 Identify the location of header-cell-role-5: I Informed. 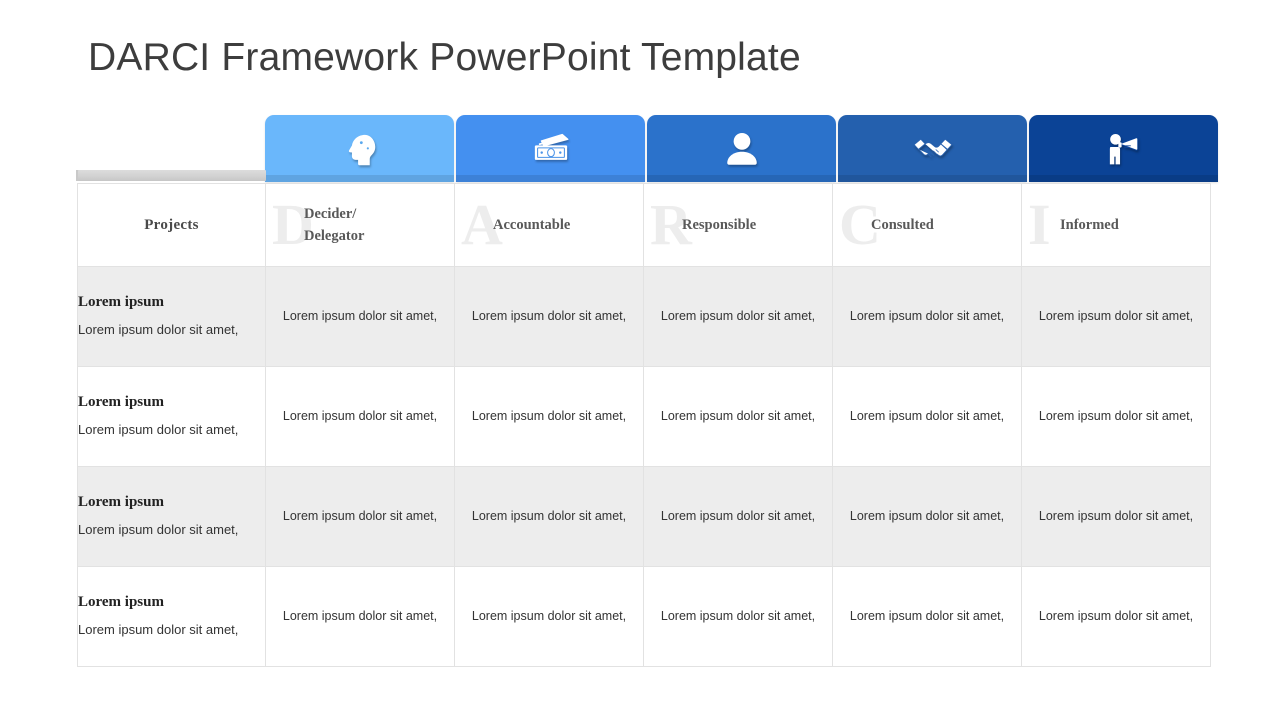
(1116, 225).